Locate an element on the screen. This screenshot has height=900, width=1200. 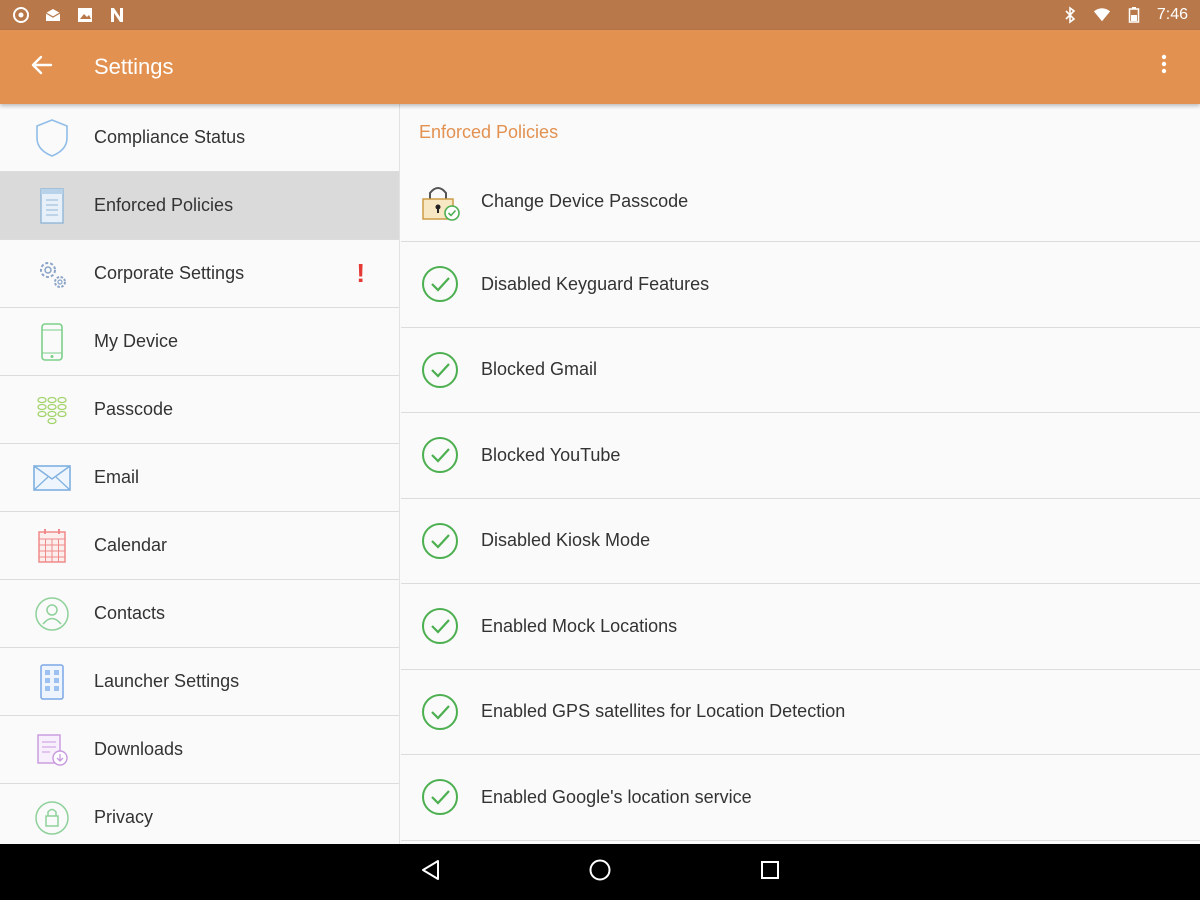
mail-icon is located at coordinates (53, 15).